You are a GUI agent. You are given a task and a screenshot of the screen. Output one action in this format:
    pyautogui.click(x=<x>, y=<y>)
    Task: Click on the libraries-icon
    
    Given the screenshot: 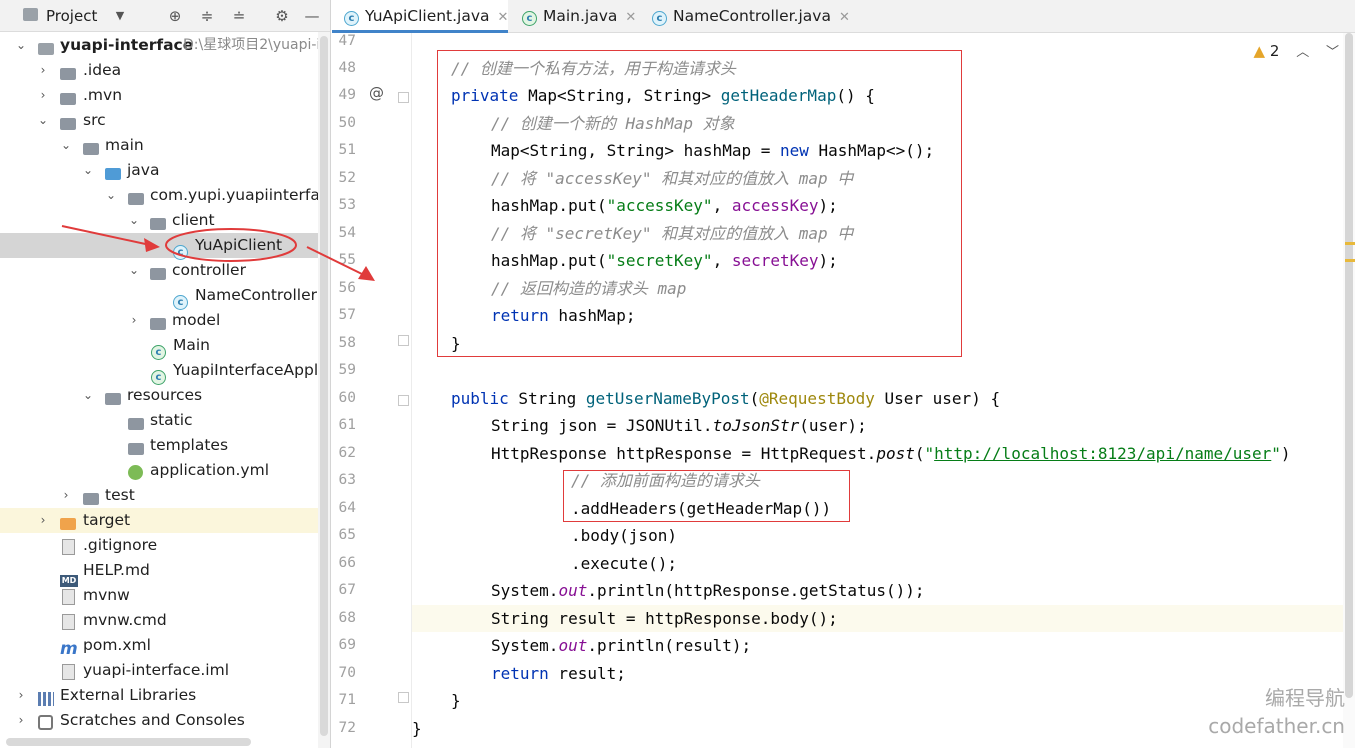 What is the action you would take?
    pyautogui.click(x=46, y=697)
    